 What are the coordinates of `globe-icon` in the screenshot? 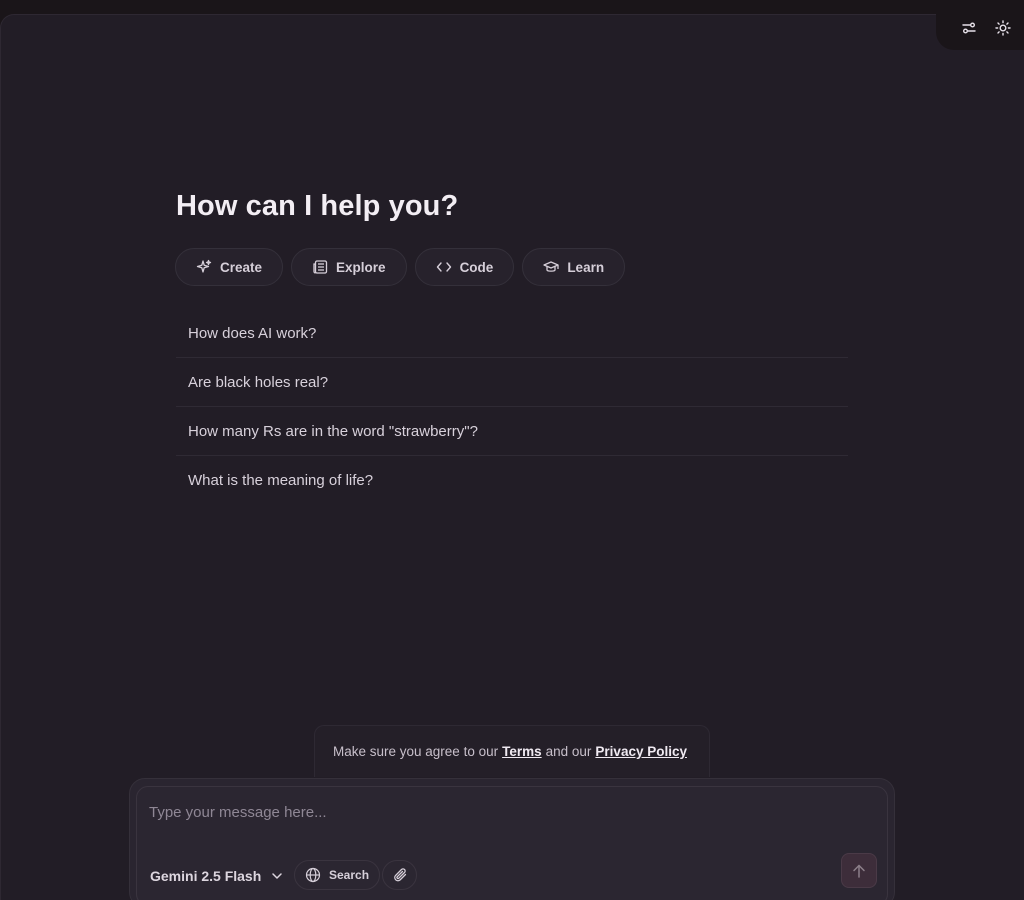 It's located at (313, 875).